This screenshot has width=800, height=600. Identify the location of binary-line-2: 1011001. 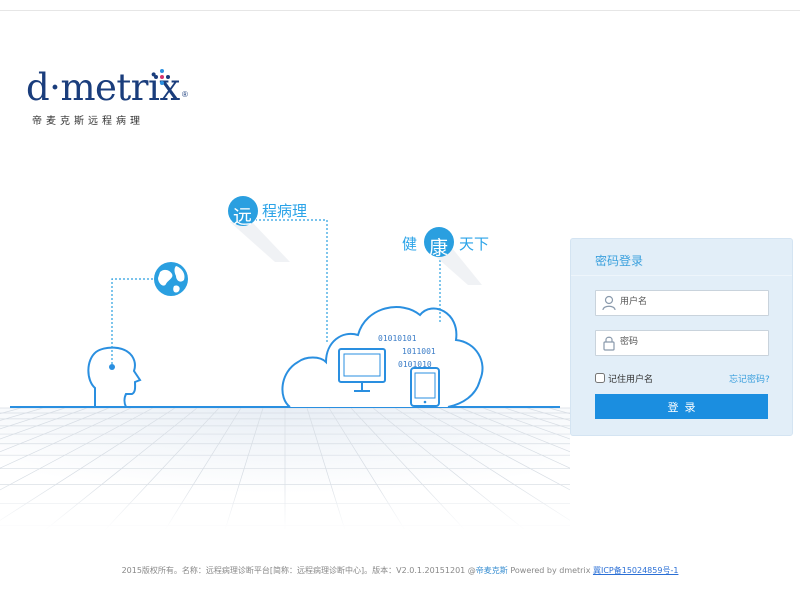
(419, 351).